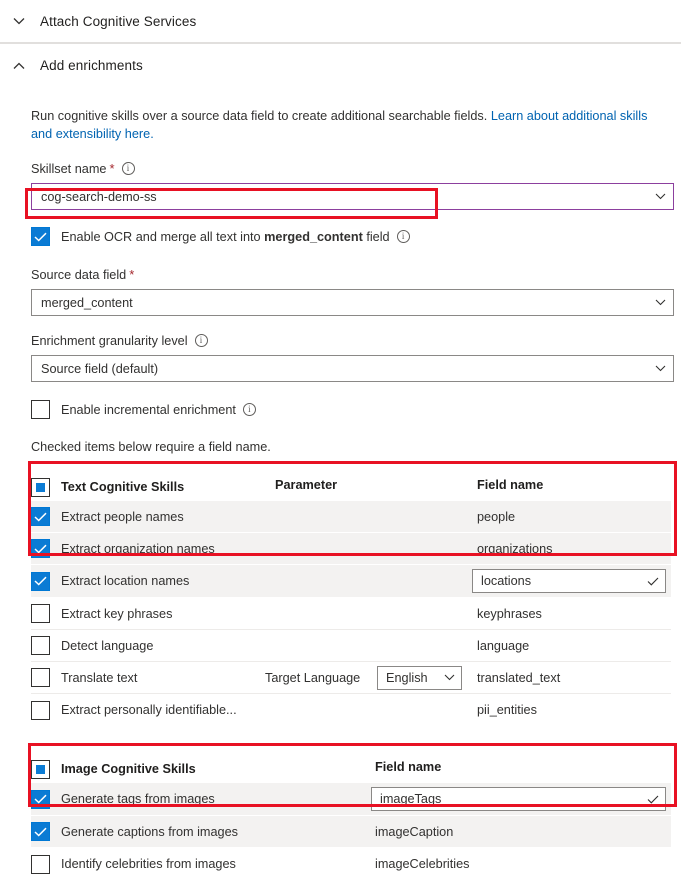 The width and height of the screenshot is (681, 880). What do you see at coordinates (99, 677) in the screenshot?
I see `skill-label: Translate text` at bounding box center [99, 677].